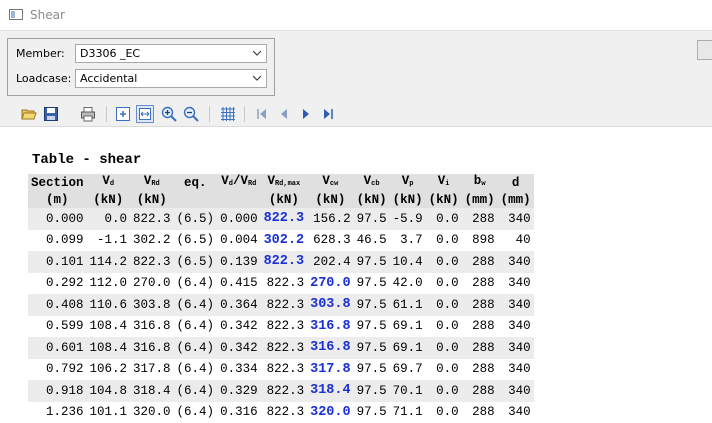 The image size is (712, 423). I want to click on cell-ratio: 0.139, so click(239, 262).